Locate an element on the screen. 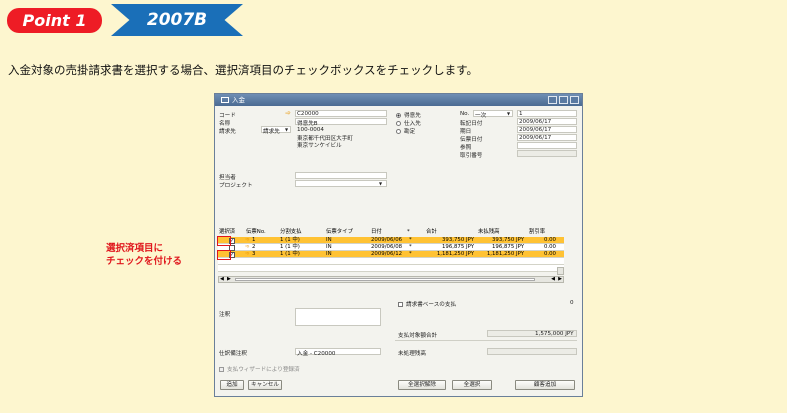 This screenshot has width=787, height=413. vertical-scrollbar is located at coordinates (560, 271).